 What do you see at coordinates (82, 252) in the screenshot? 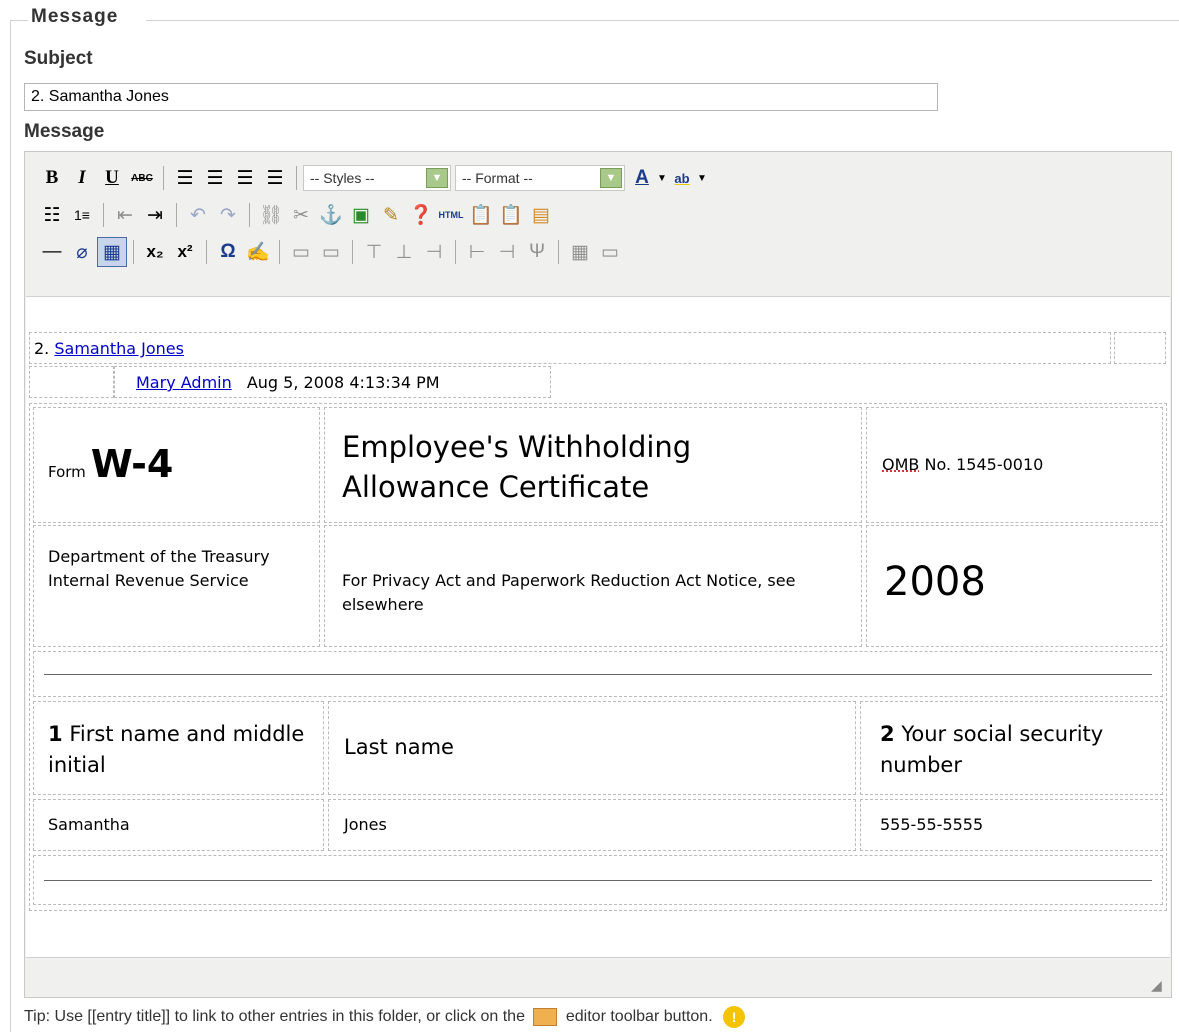
I see `remove-format-icon: ⌀` at bounding box center [82, 252].